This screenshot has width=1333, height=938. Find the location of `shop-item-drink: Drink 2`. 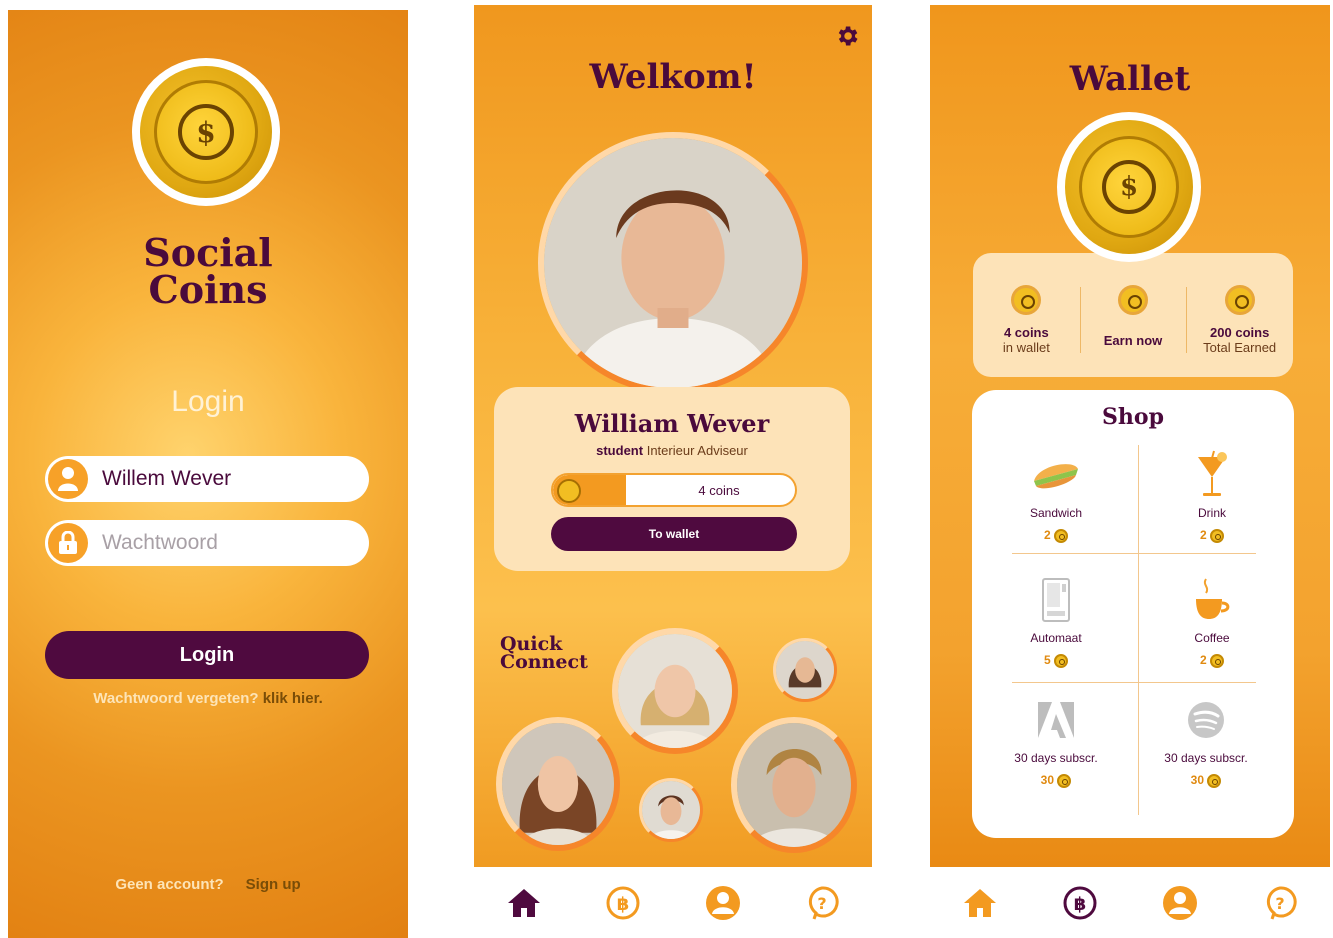

shop-item-drink: Drink 2 is located at coordinates (1212, 496).